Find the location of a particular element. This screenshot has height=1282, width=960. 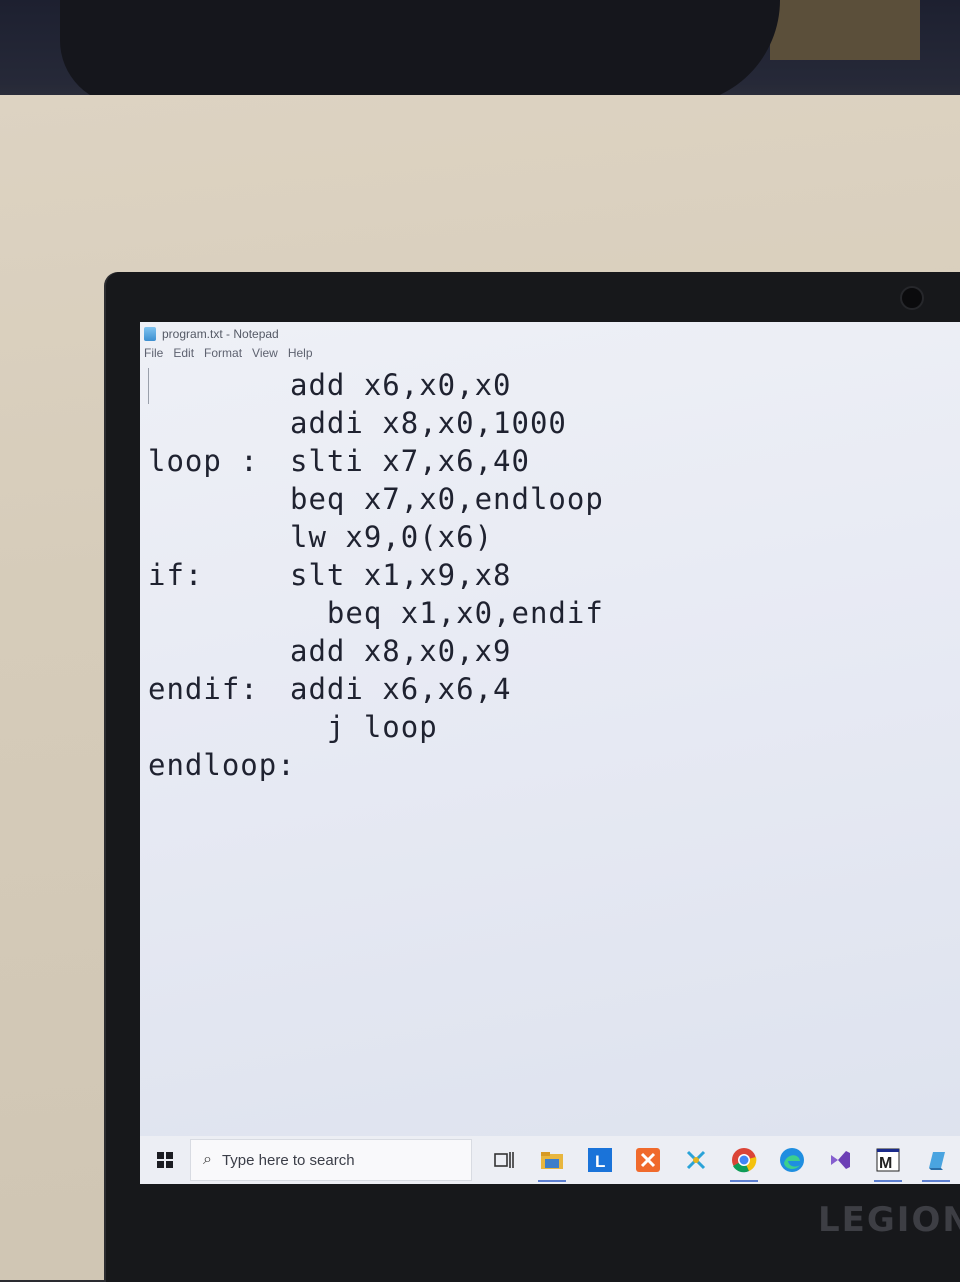

code-line: endif: addi x6,x6,4 is located at coordinates (548, 689).